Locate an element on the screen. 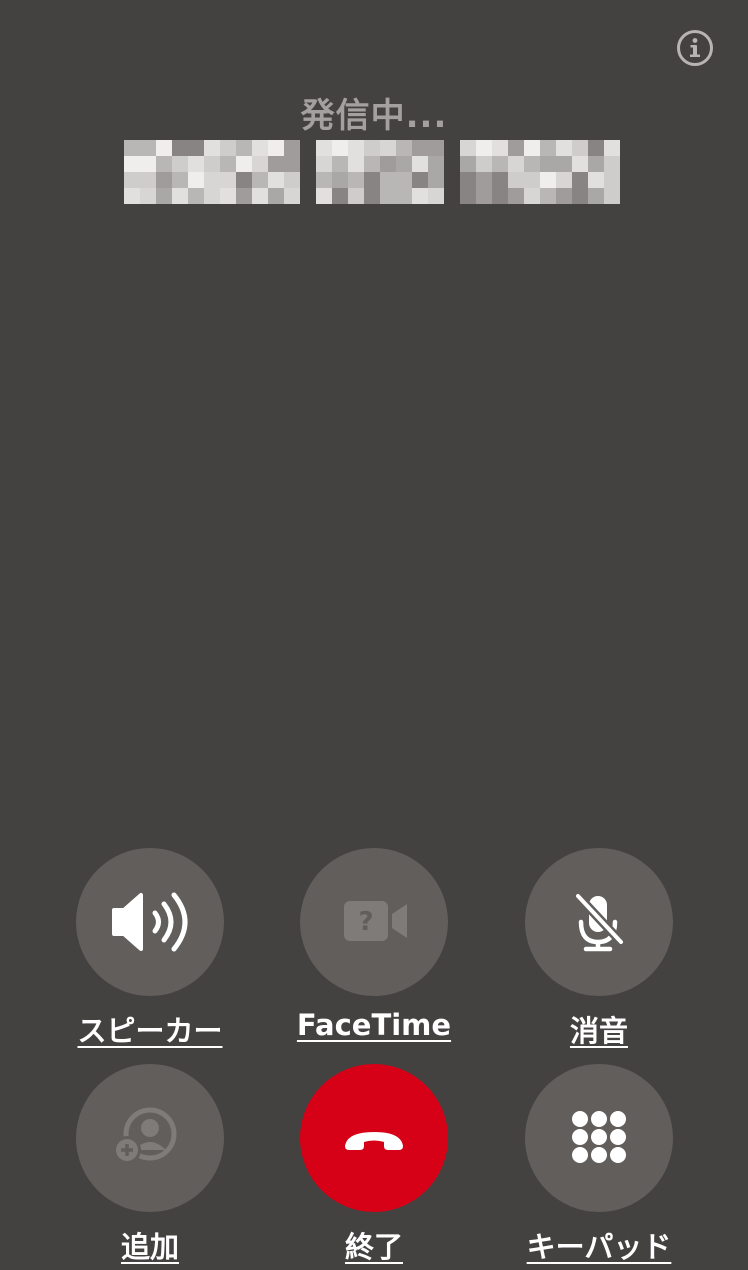 Image resolution: width=748 pixels, height=1270 pixels. add-person-icon is located at coordinates (145, 1135).